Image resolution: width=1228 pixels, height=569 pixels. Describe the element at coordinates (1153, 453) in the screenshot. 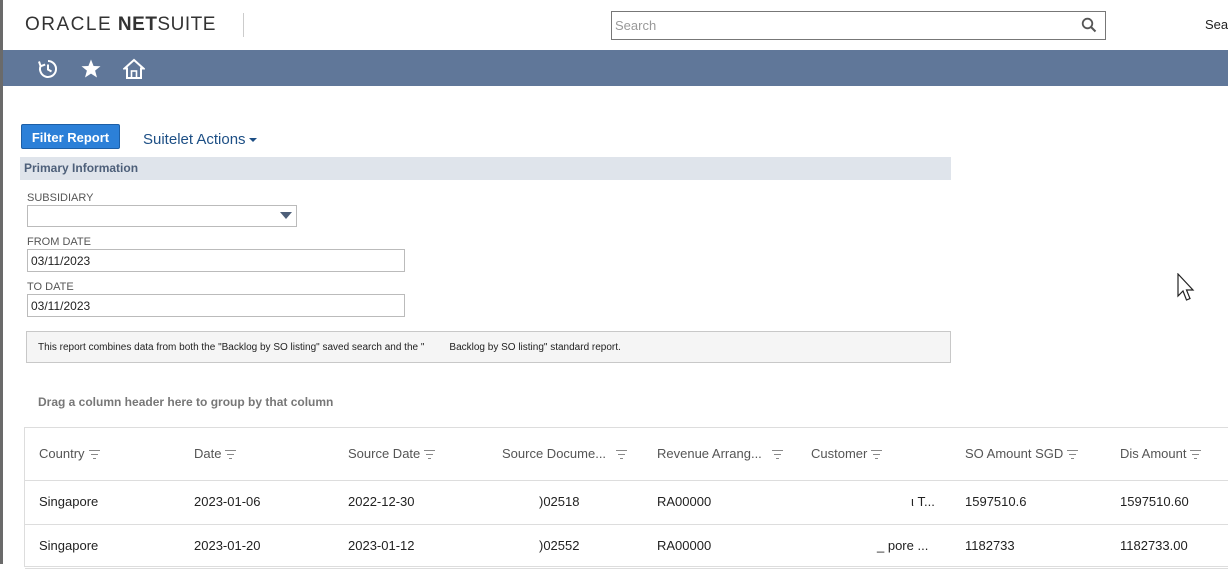

I see `column-label: Dis Amount` at that location.